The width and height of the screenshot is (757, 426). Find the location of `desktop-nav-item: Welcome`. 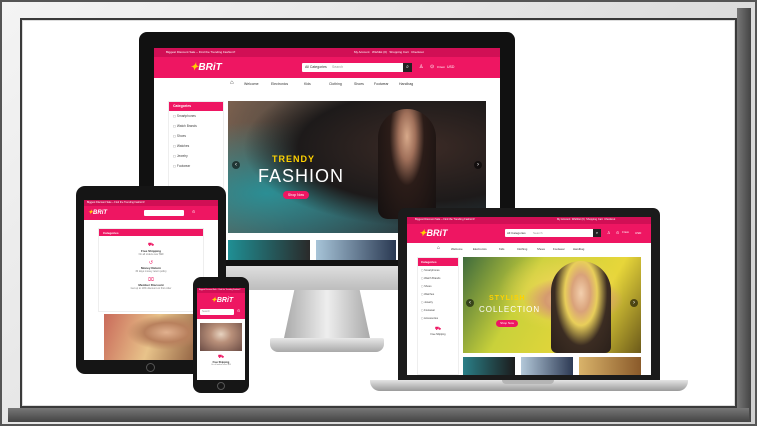

desktop-nav-item: Welcome is located at coordinates (251, 84).